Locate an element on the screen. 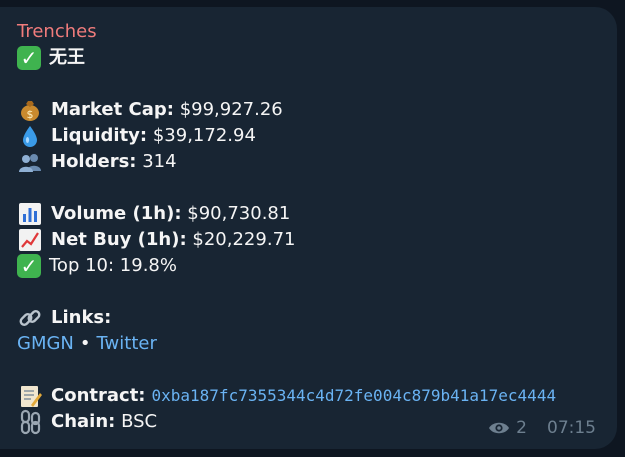 Image resolution: width=625 pixels, height=457 pixels. contract-label: Contract: is located at coordinates (98, 395).